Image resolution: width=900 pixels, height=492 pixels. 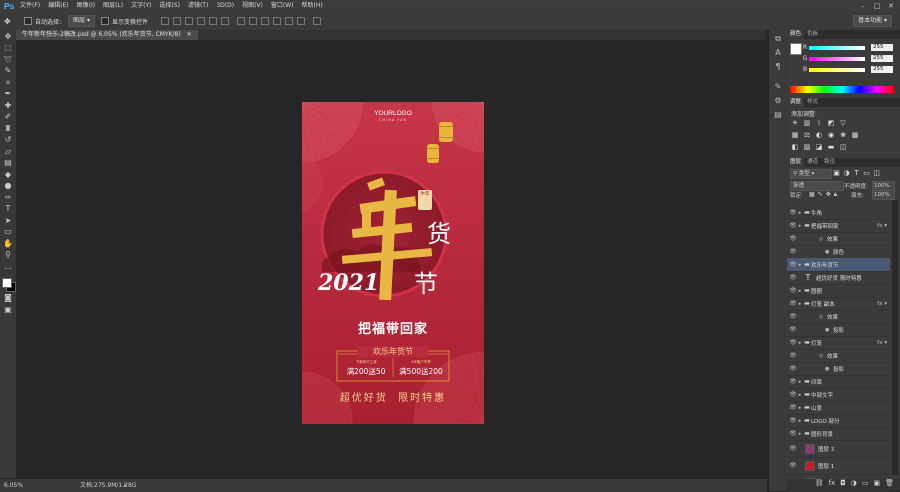 I want to click on layer-kind-filter: ⚲ 类型 ▾, so click(x=811, y=174).